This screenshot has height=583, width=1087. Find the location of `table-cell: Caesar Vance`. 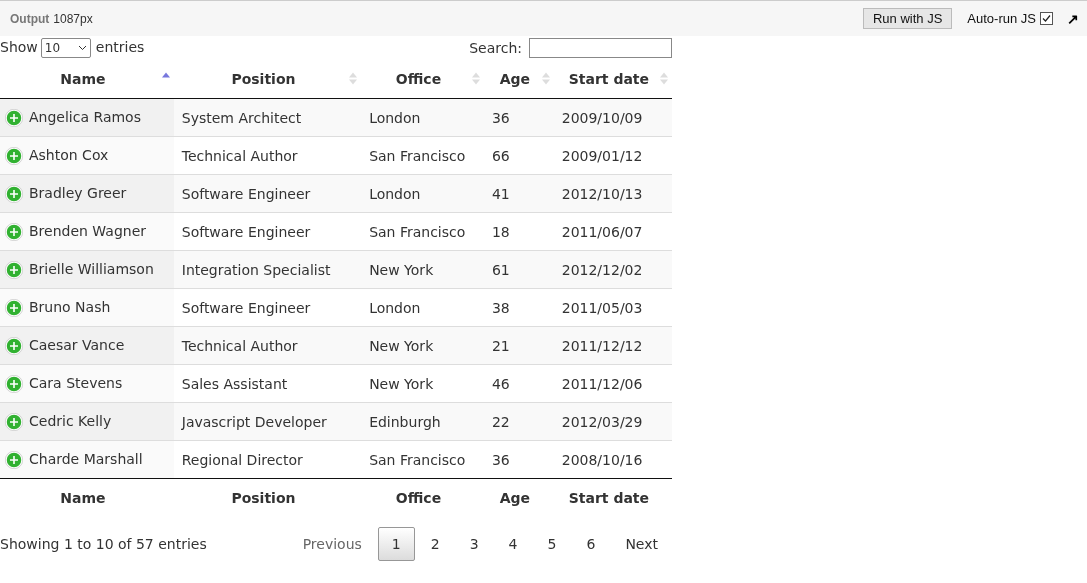

table-cell: Caesar Vance is located at coordinates (87, 345).